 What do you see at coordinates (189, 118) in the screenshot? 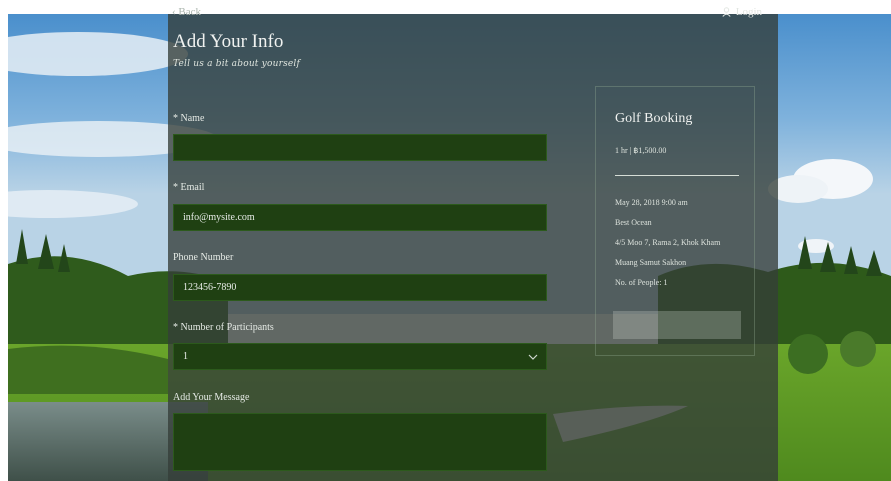
I see `name-label: * Name` at bounding box center [189, 118].